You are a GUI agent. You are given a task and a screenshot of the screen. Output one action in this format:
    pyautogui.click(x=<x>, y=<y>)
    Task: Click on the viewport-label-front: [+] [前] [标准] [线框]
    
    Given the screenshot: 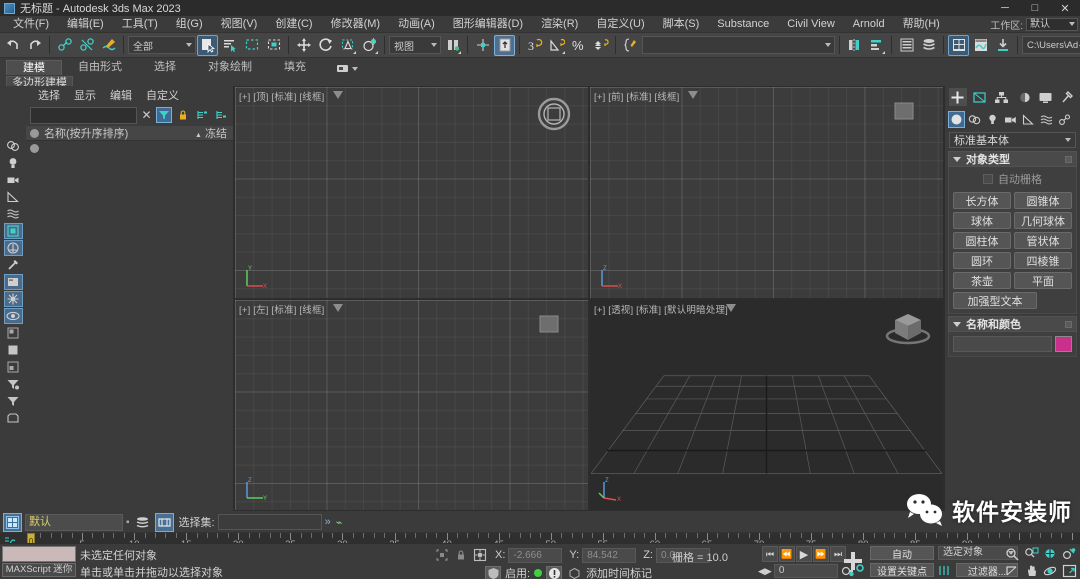 What is the action you would take?
    pyautogui.click(x=636, y=96)
    